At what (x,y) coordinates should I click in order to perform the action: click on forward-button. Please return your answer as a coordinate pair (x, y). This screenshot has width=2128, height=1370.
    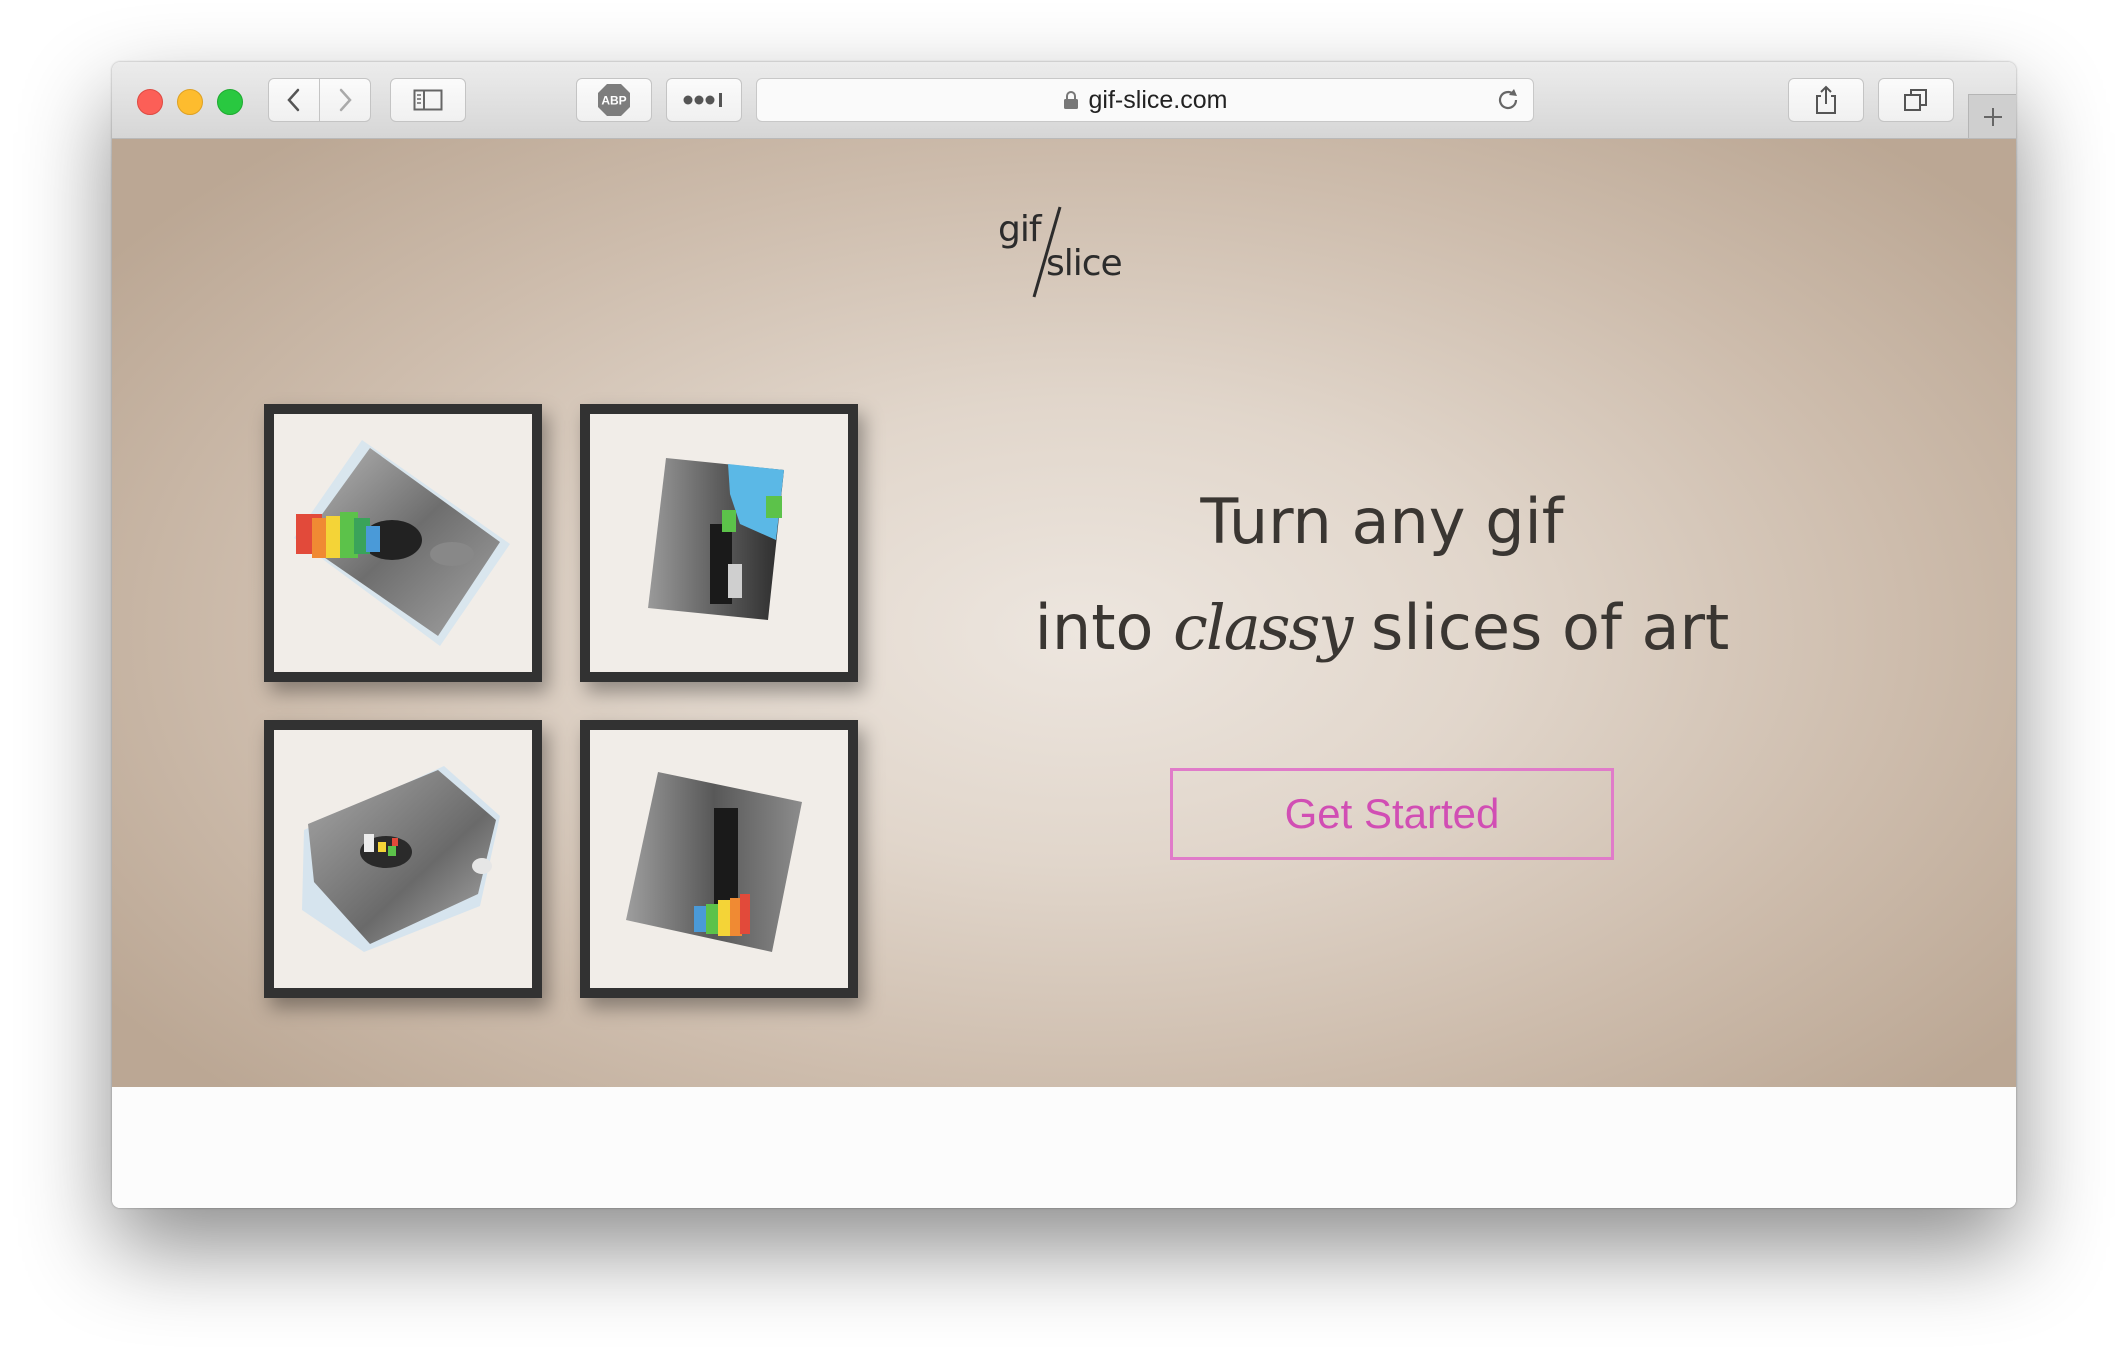
    Looking at the image, I should click on (345, 100).